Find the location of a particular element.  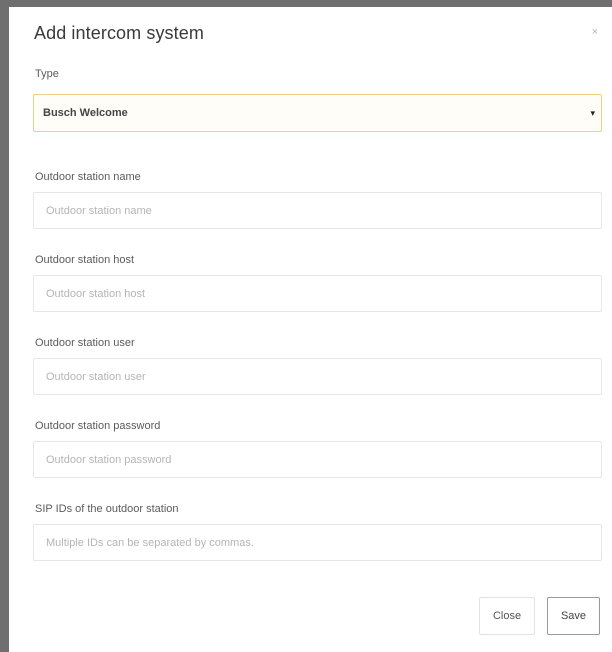

close-button: Close is located at coordinates (507, 616).